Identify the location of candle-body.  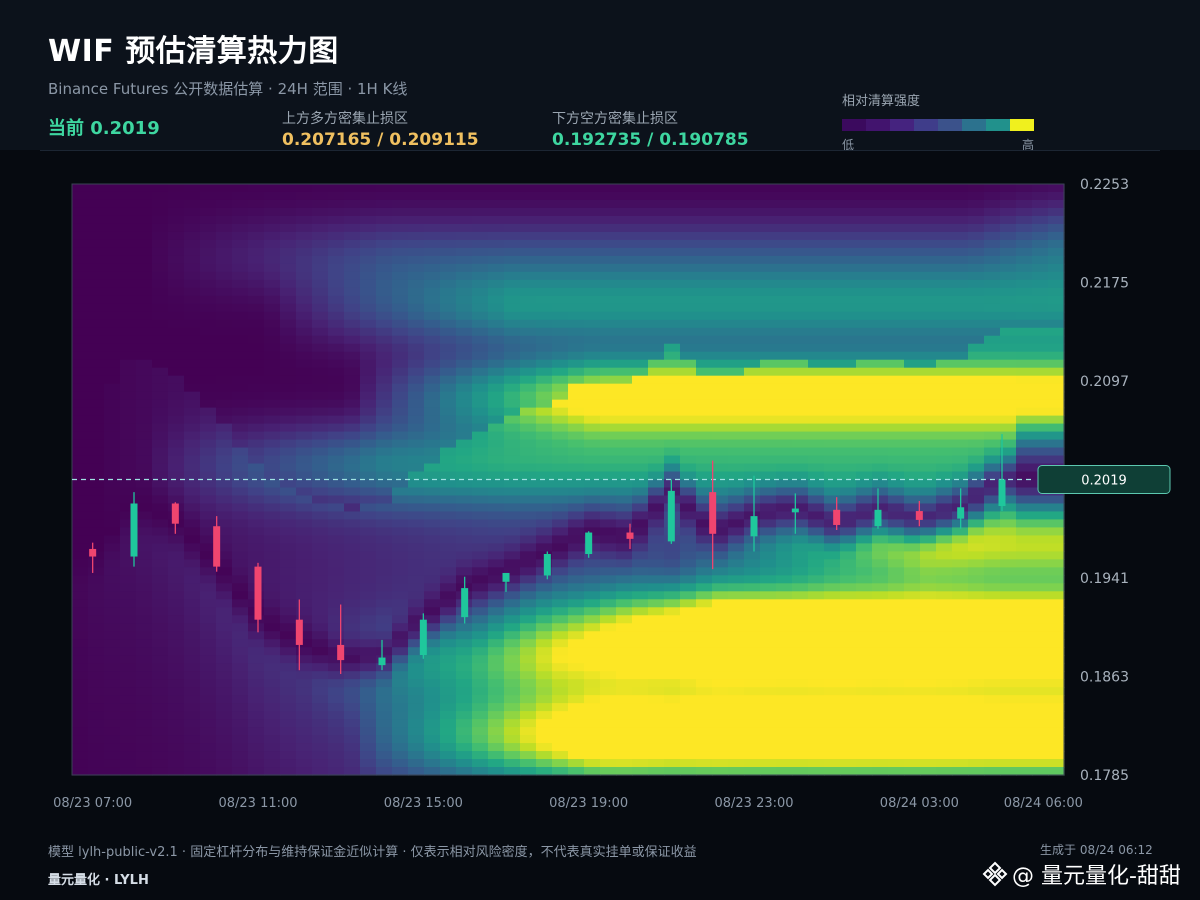
(134, 530).